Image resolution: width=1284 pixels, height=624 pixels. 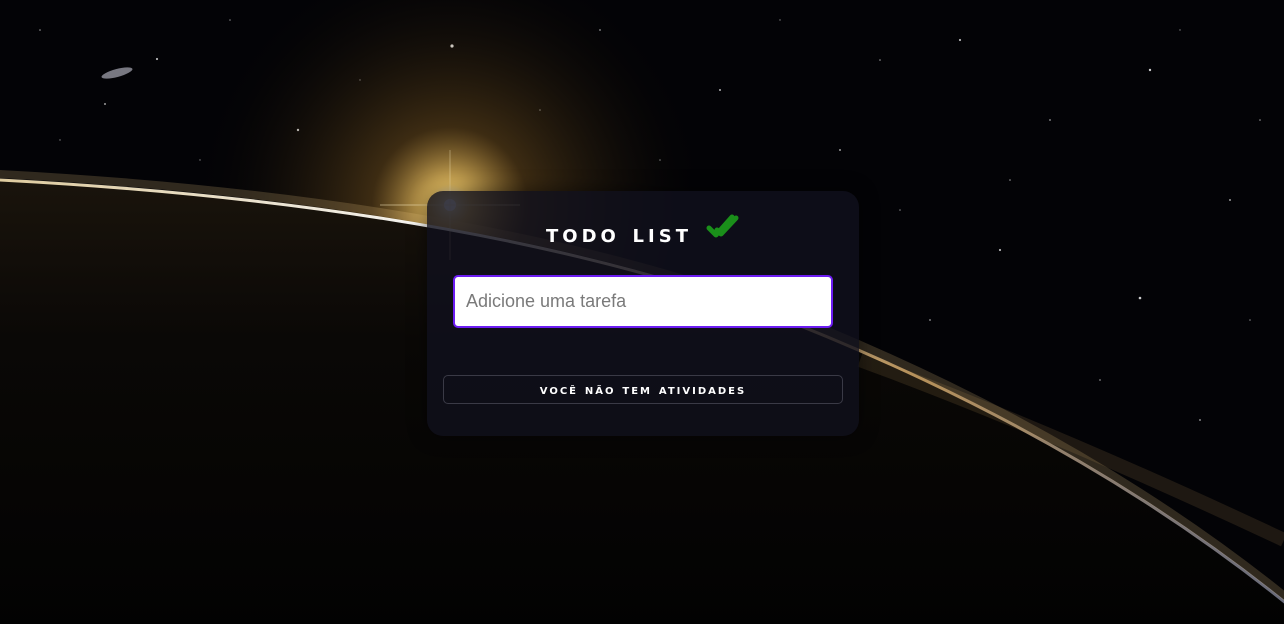 I want to click on check-double-icon, so click(x=723, y=227).